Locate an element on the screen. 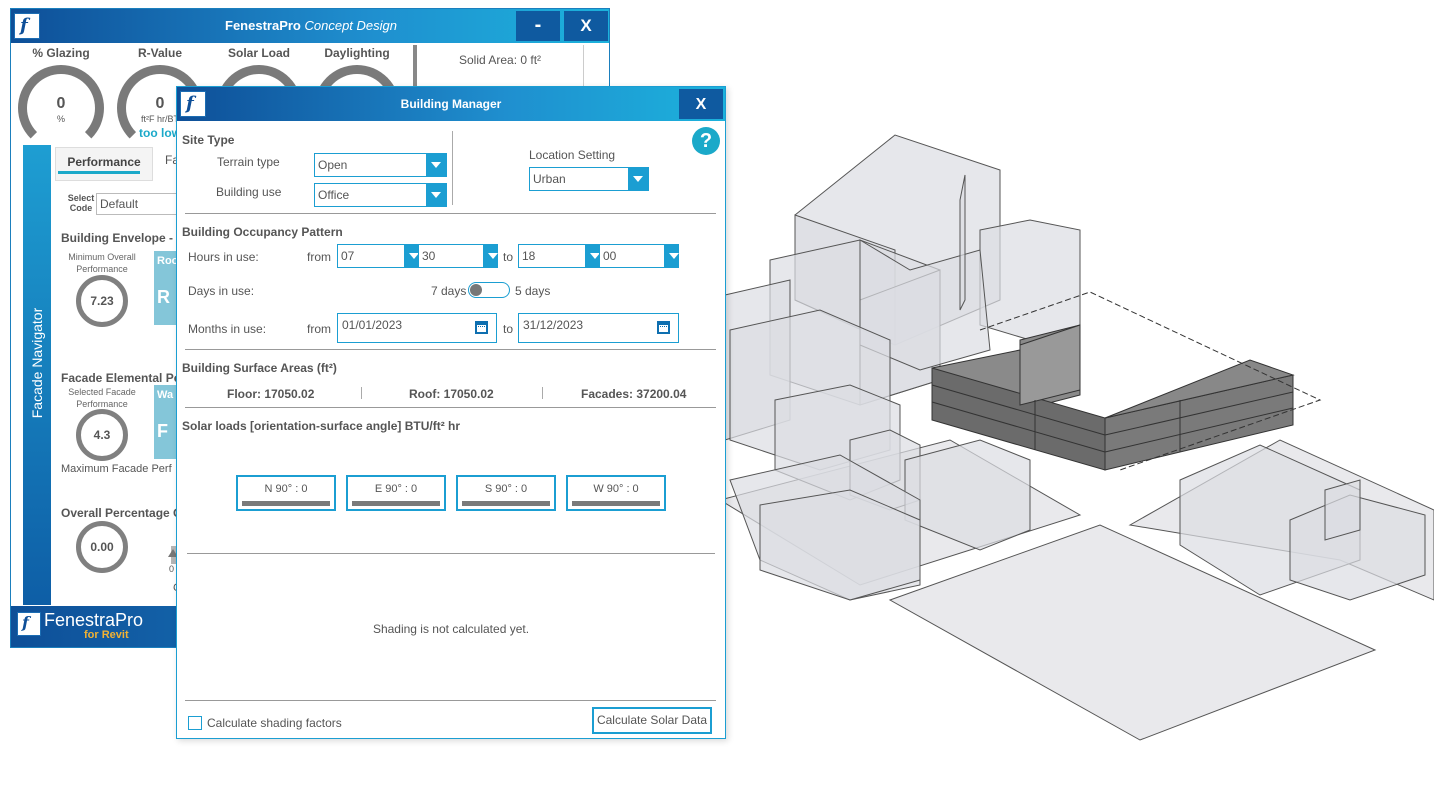 The width and height of the screenshot is (1434, 794). location-setting-select: Urban is located at coordinates (589, 179).